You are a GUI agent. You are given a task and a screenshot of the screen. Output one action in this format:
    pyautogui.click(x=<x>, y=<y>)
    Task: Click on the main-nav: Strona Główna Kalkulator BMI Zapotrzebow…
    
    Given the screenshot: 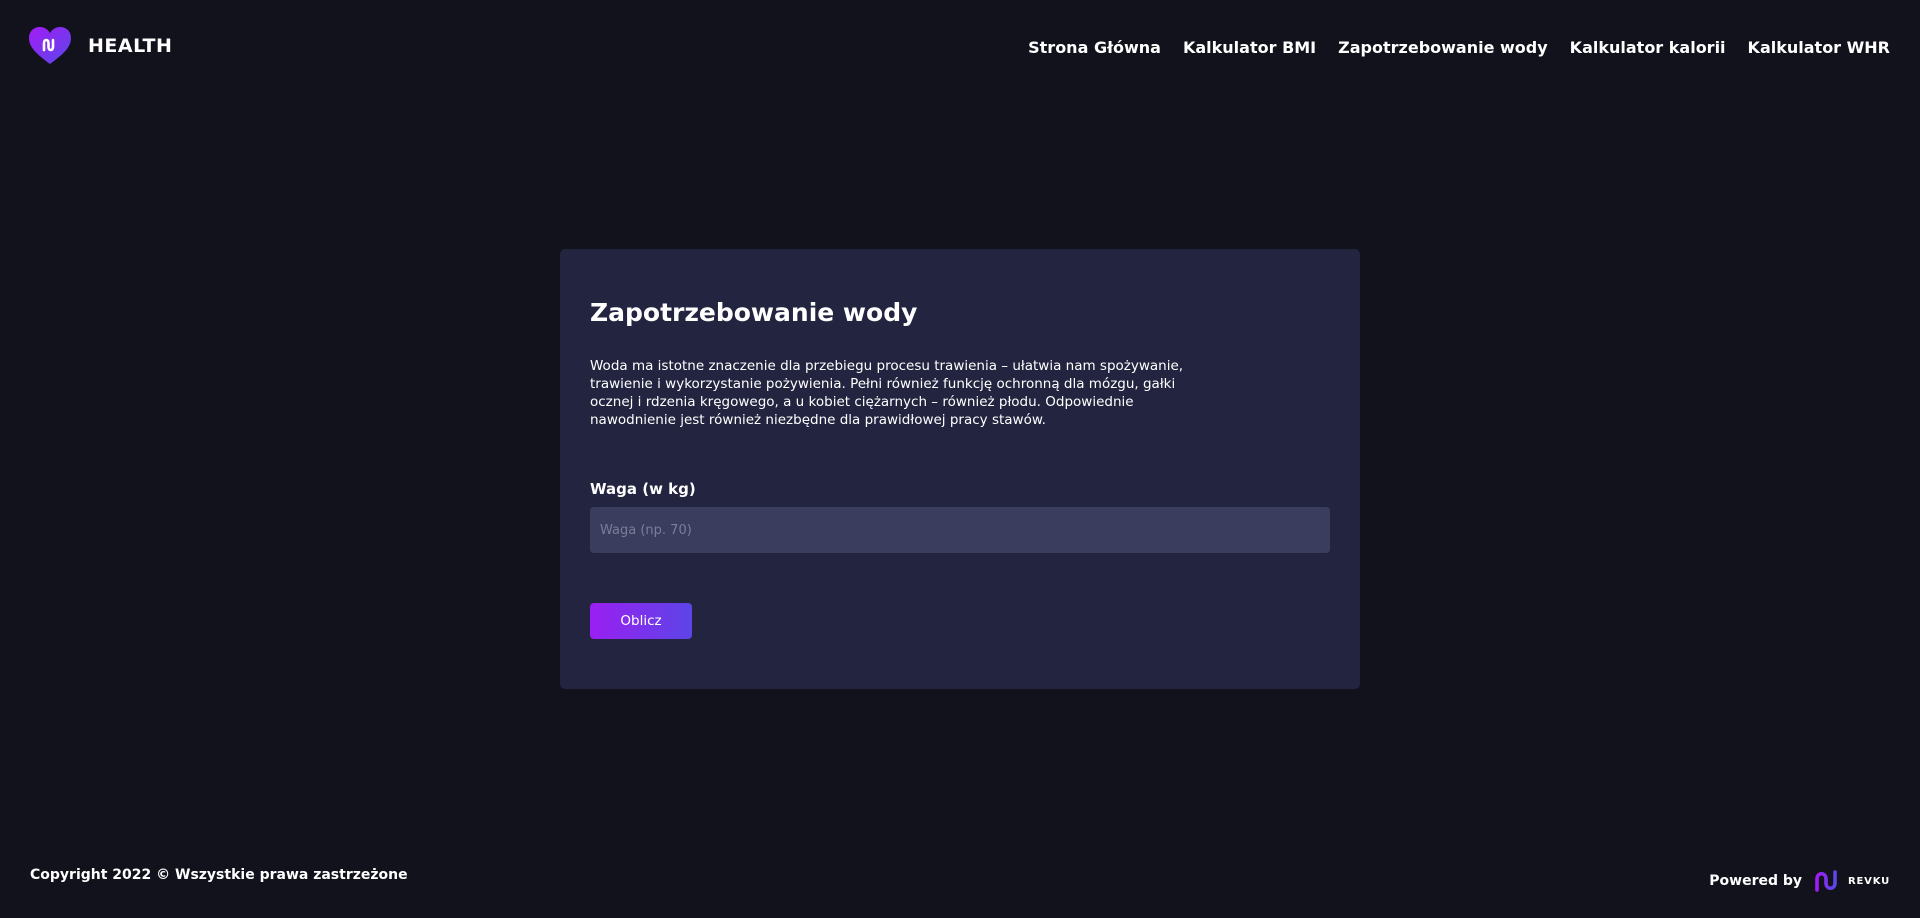 What is the action you would take?
    pyautogui.click(x=1459, y=47)
    